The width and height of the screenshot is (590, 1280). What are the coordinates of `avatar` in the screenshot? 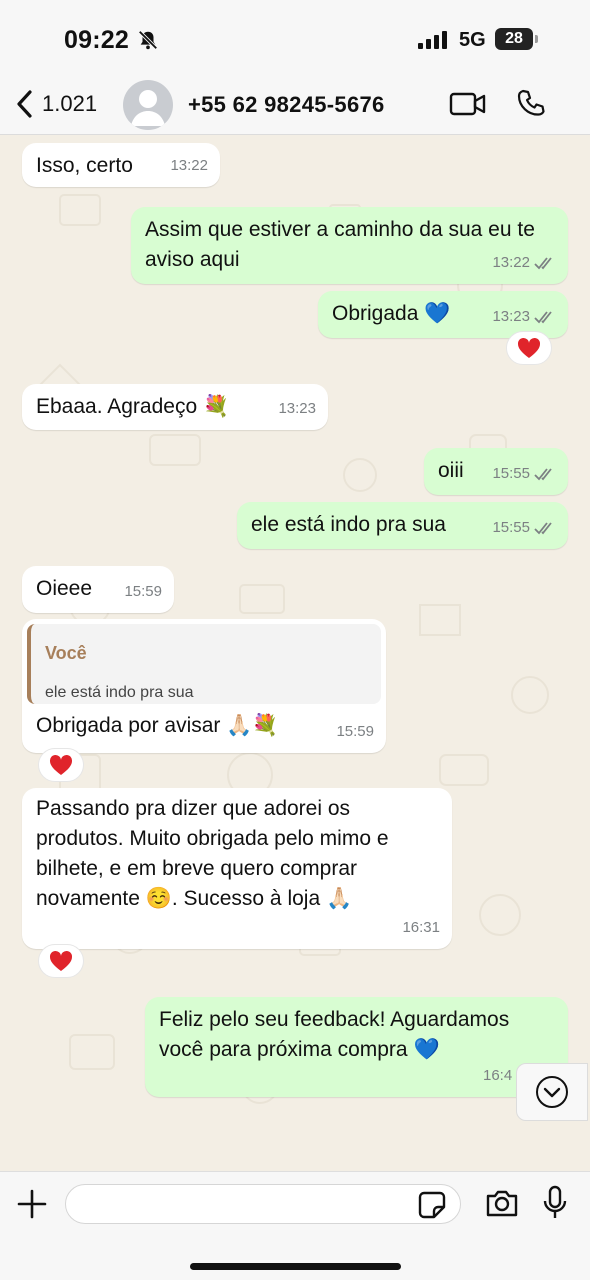 It's located at (148, 105).